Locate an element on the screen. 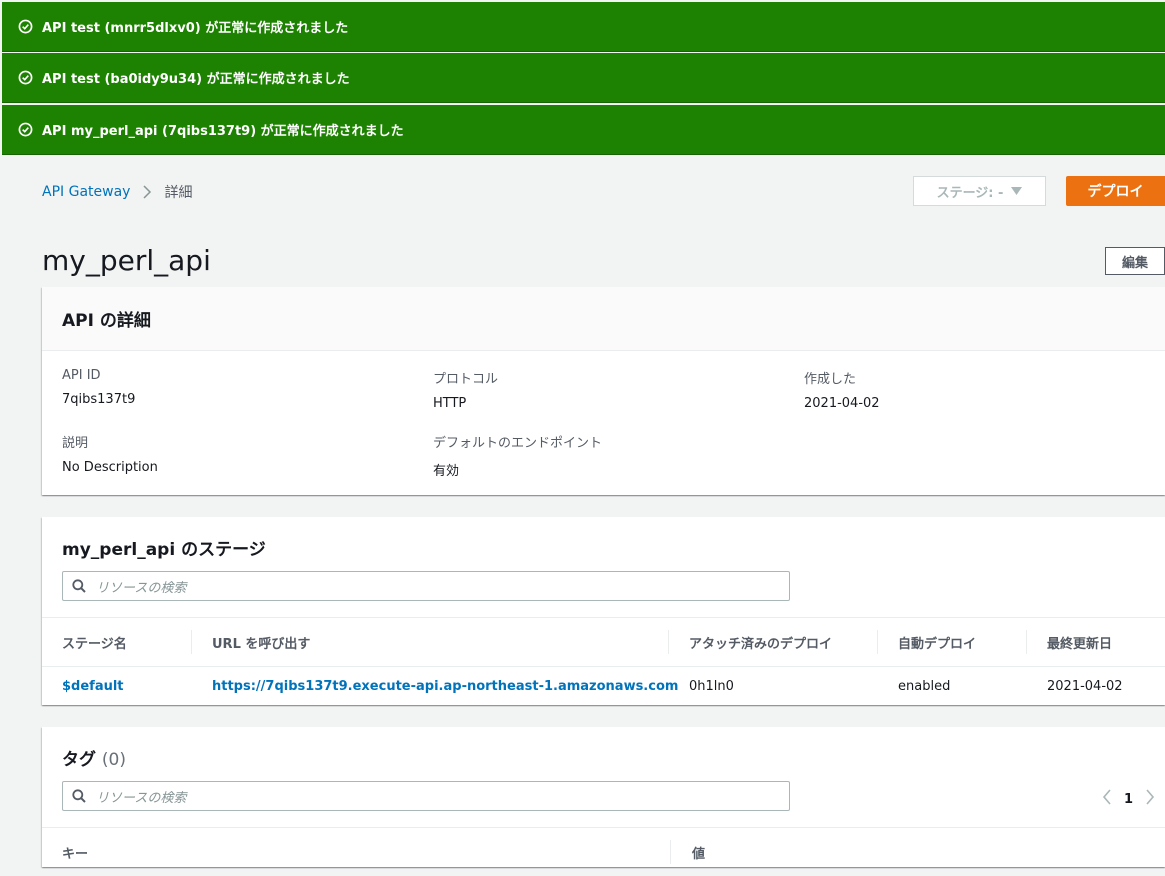 The height and width of the screenshot is (876, 1165). flash-success-1: API test (mnrr5dlxv0) が正常に作成されました is located at coordinates (583, 27).